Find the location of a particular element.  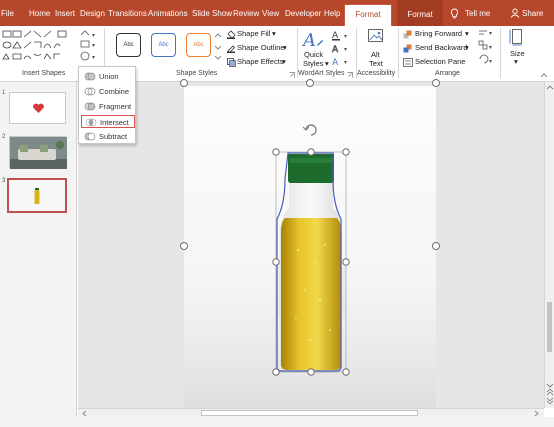

shape-style-swatch-3: Abc is located at coordinates (198, 45).